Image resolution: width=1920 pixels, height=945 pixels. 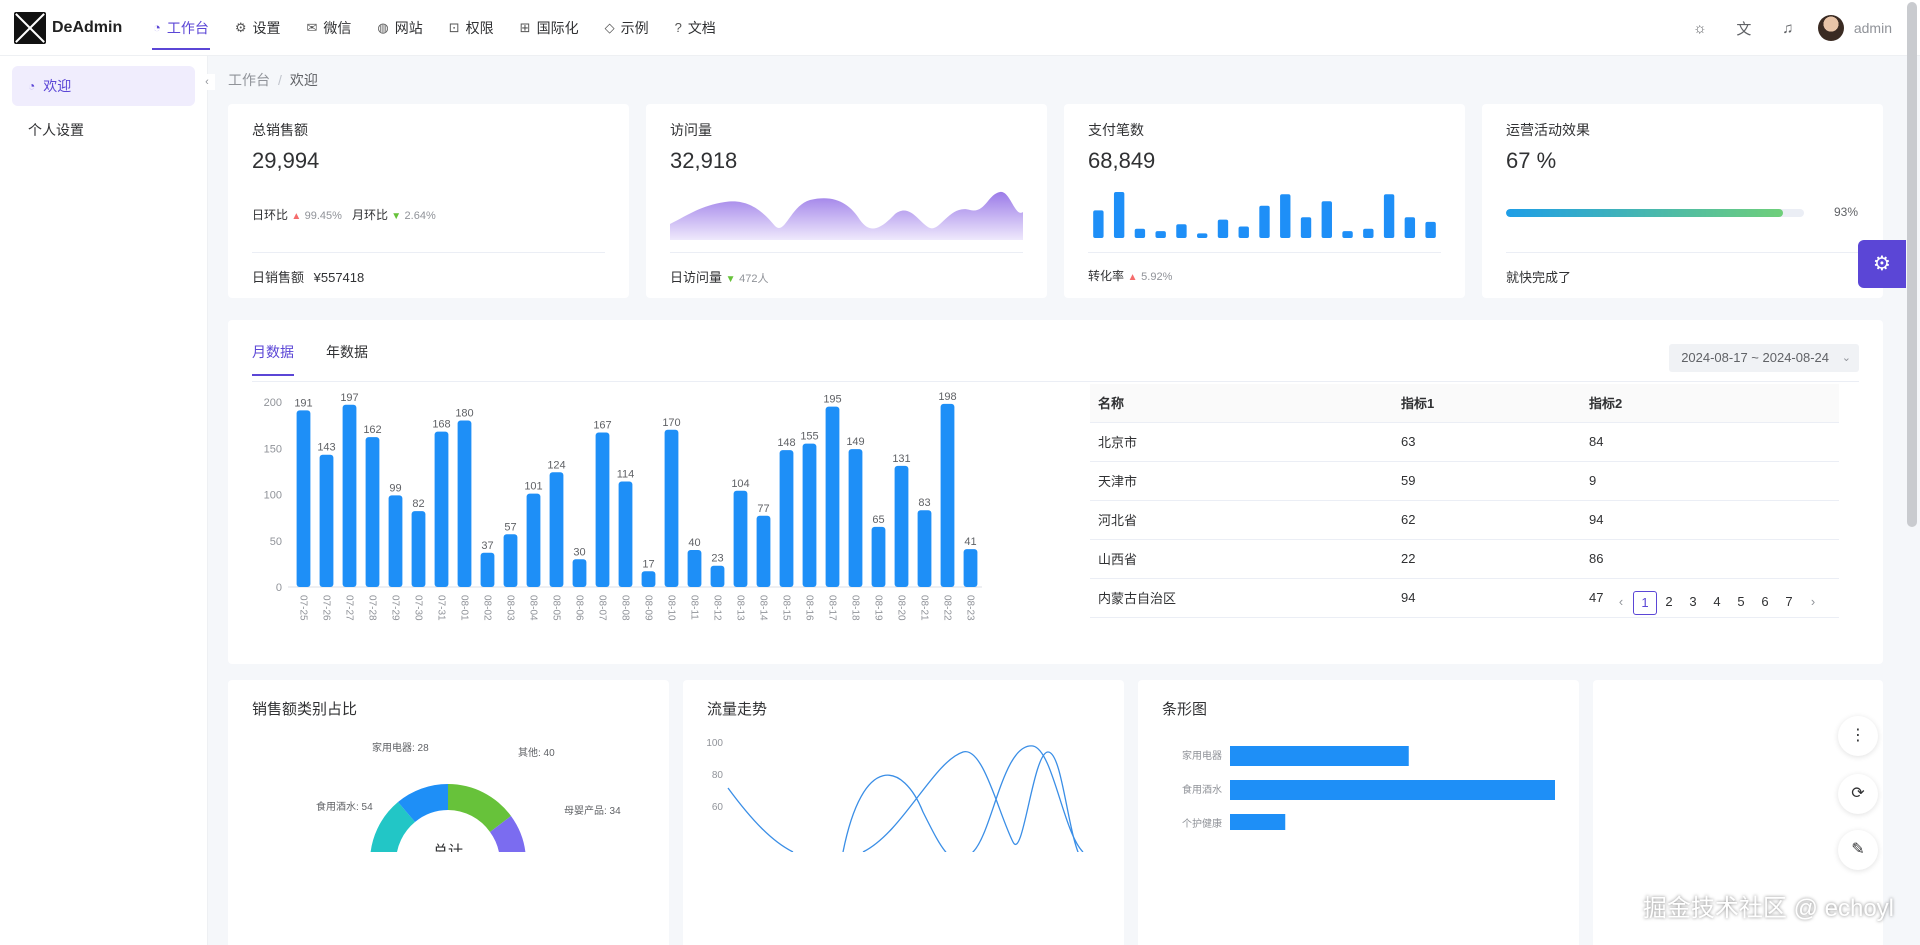 I want to click on nav-item-tag: ◇ 示例, so click(x=627, y=28).